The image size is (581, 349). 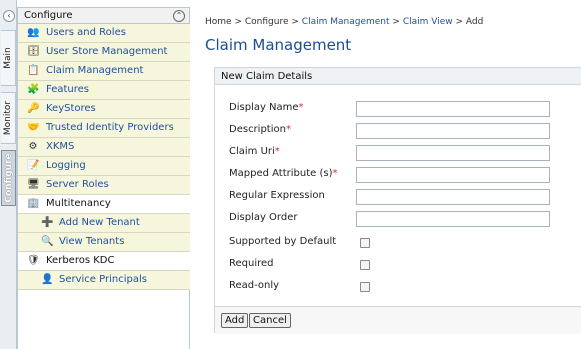 What do you see at coordinates (283, 173) in the screenshot?
I see `mapped-attribute-label: Mapped Attribute (s)*` at bounding box center [283, 173].